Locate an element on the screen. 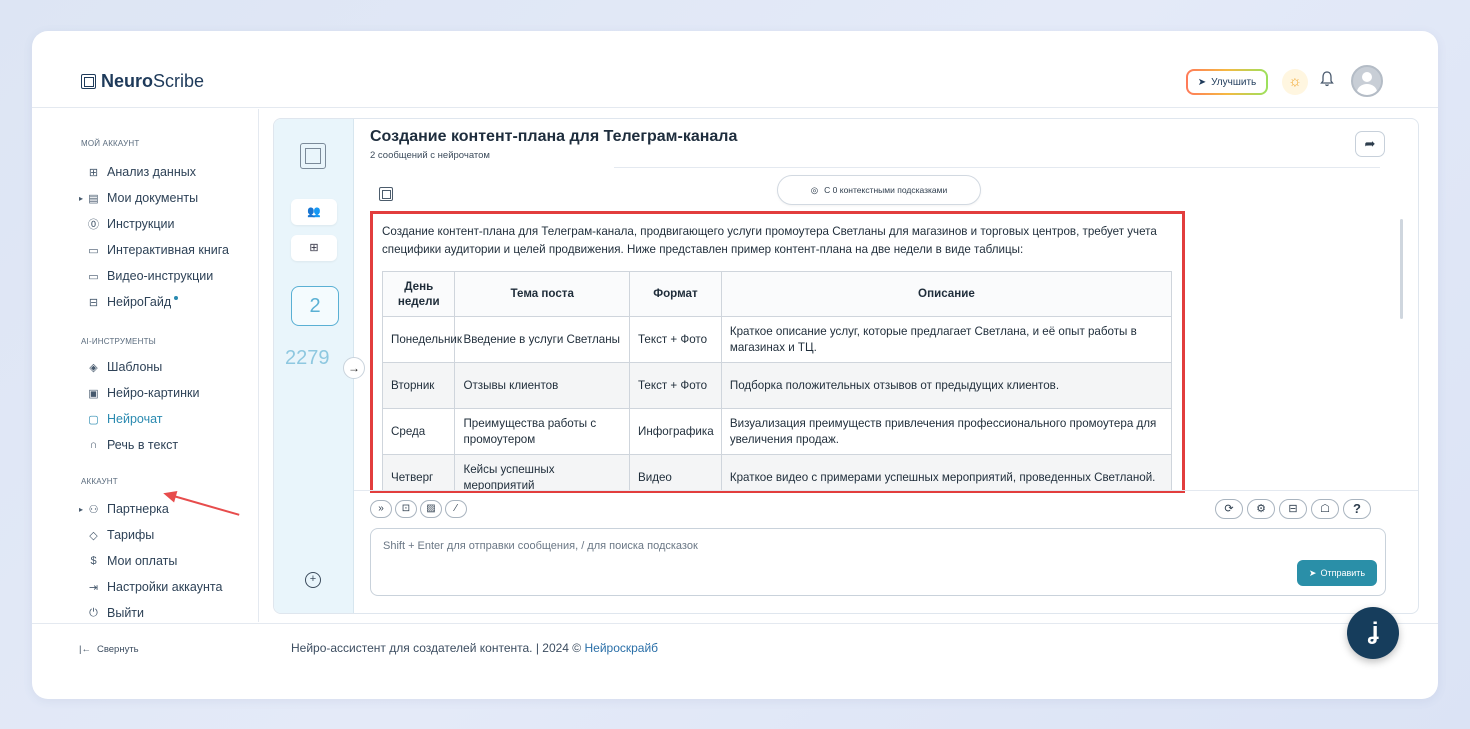 Image resolution: width=1470 pixels, height=729 pixels. sidebar-item-tariffs: ◇ Тарифы is located at coordinates (120, 535).